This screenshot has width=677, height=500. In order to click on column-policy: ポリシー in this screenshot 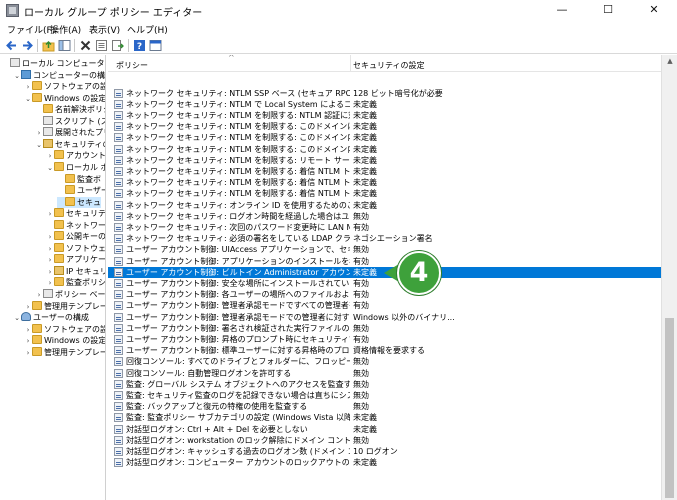, I will do `click(132, 65)`.